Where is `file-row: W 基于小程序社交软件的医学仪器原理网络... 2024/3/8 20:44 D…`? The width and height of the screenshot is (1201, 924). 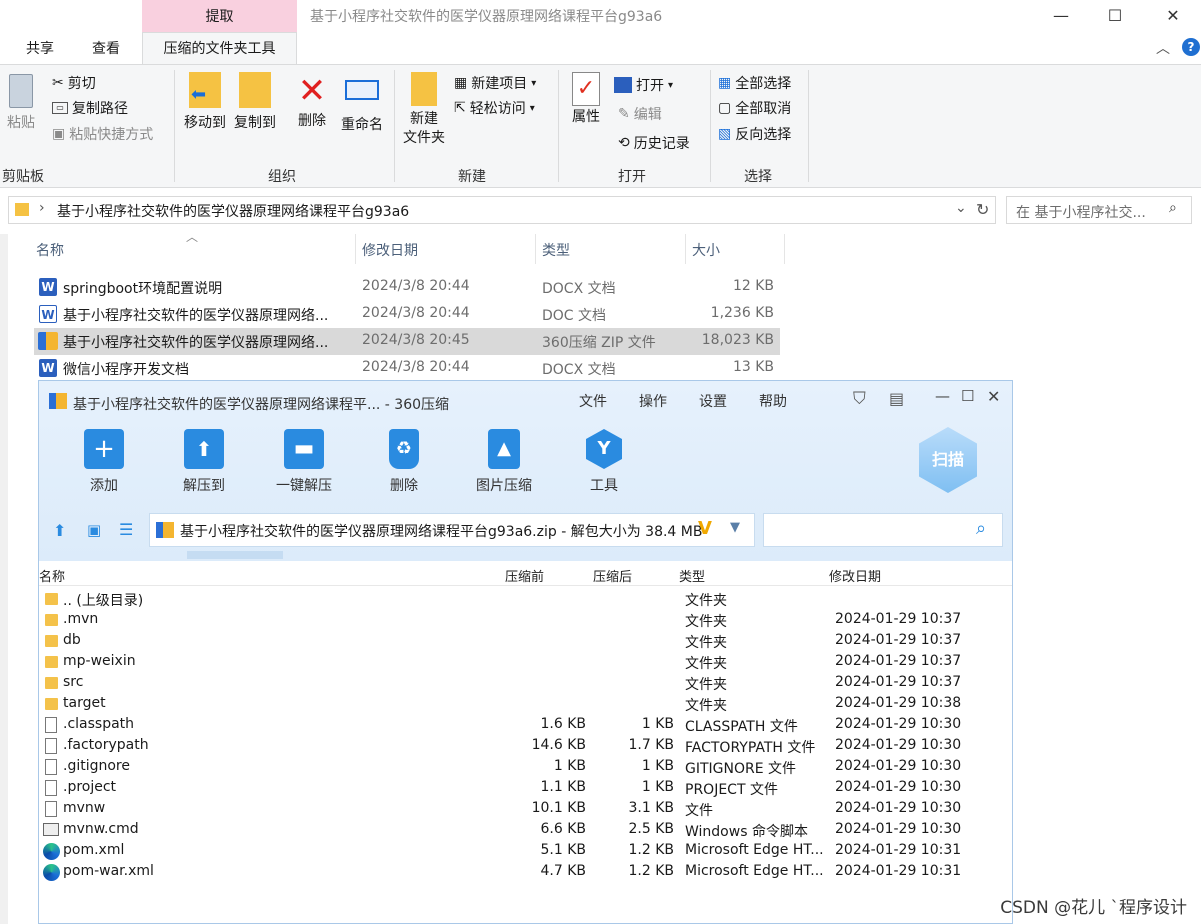 file-row: W 基于小程序社交软件的医学仪器原理网络... 2024/3/8 20:44 D… is located at coordinates (407, 314).